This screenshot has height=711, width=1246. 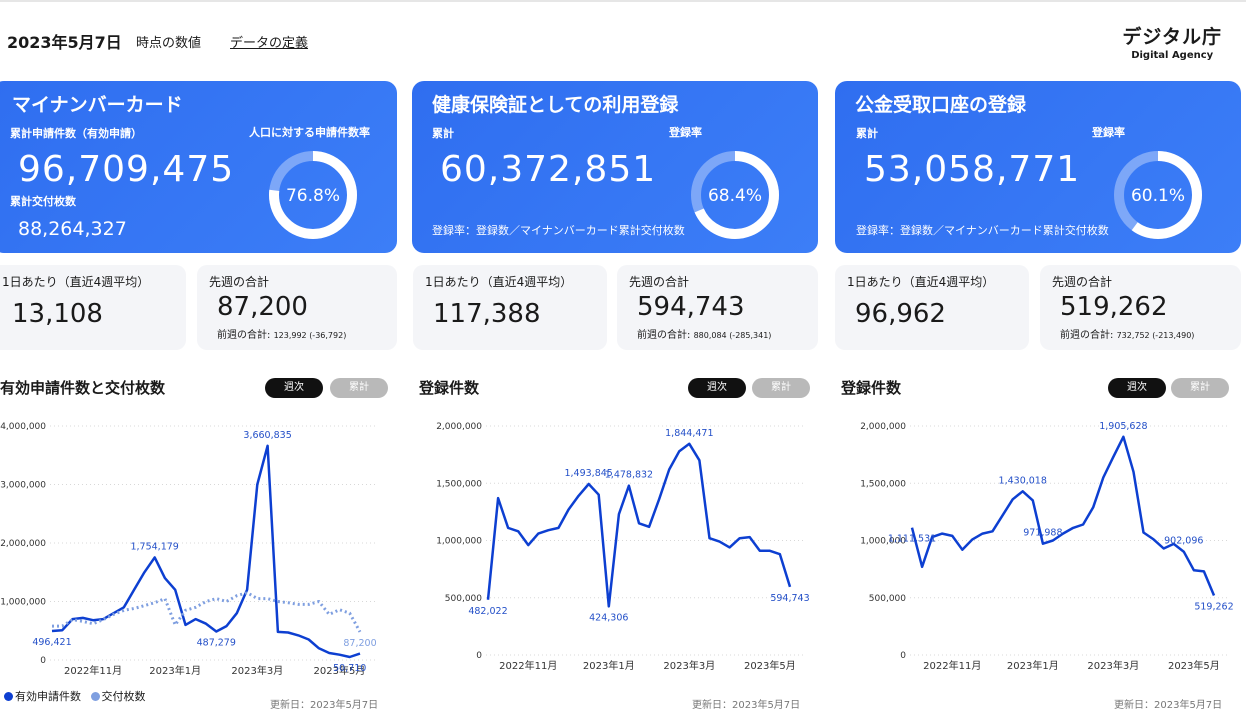 What do you see at coordinates (1123, 426) in the screenshot?
I see `data-label: 1,905,628` at bounding box center [1123, 426].